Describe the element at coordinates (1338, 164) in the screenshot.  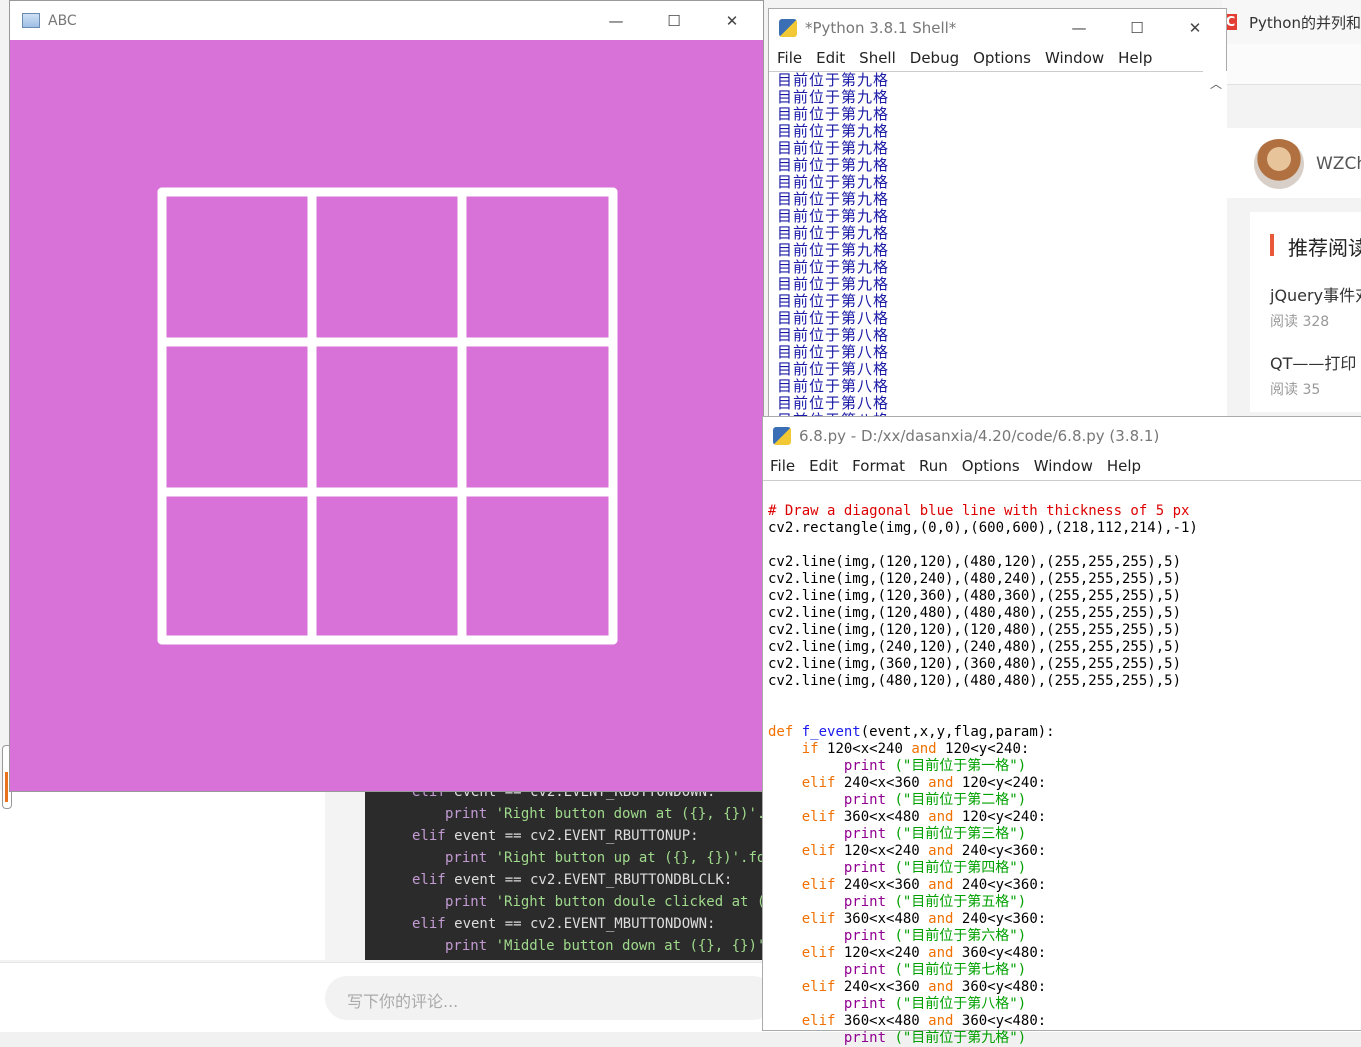
I see `author-name: WZCh` at that location.